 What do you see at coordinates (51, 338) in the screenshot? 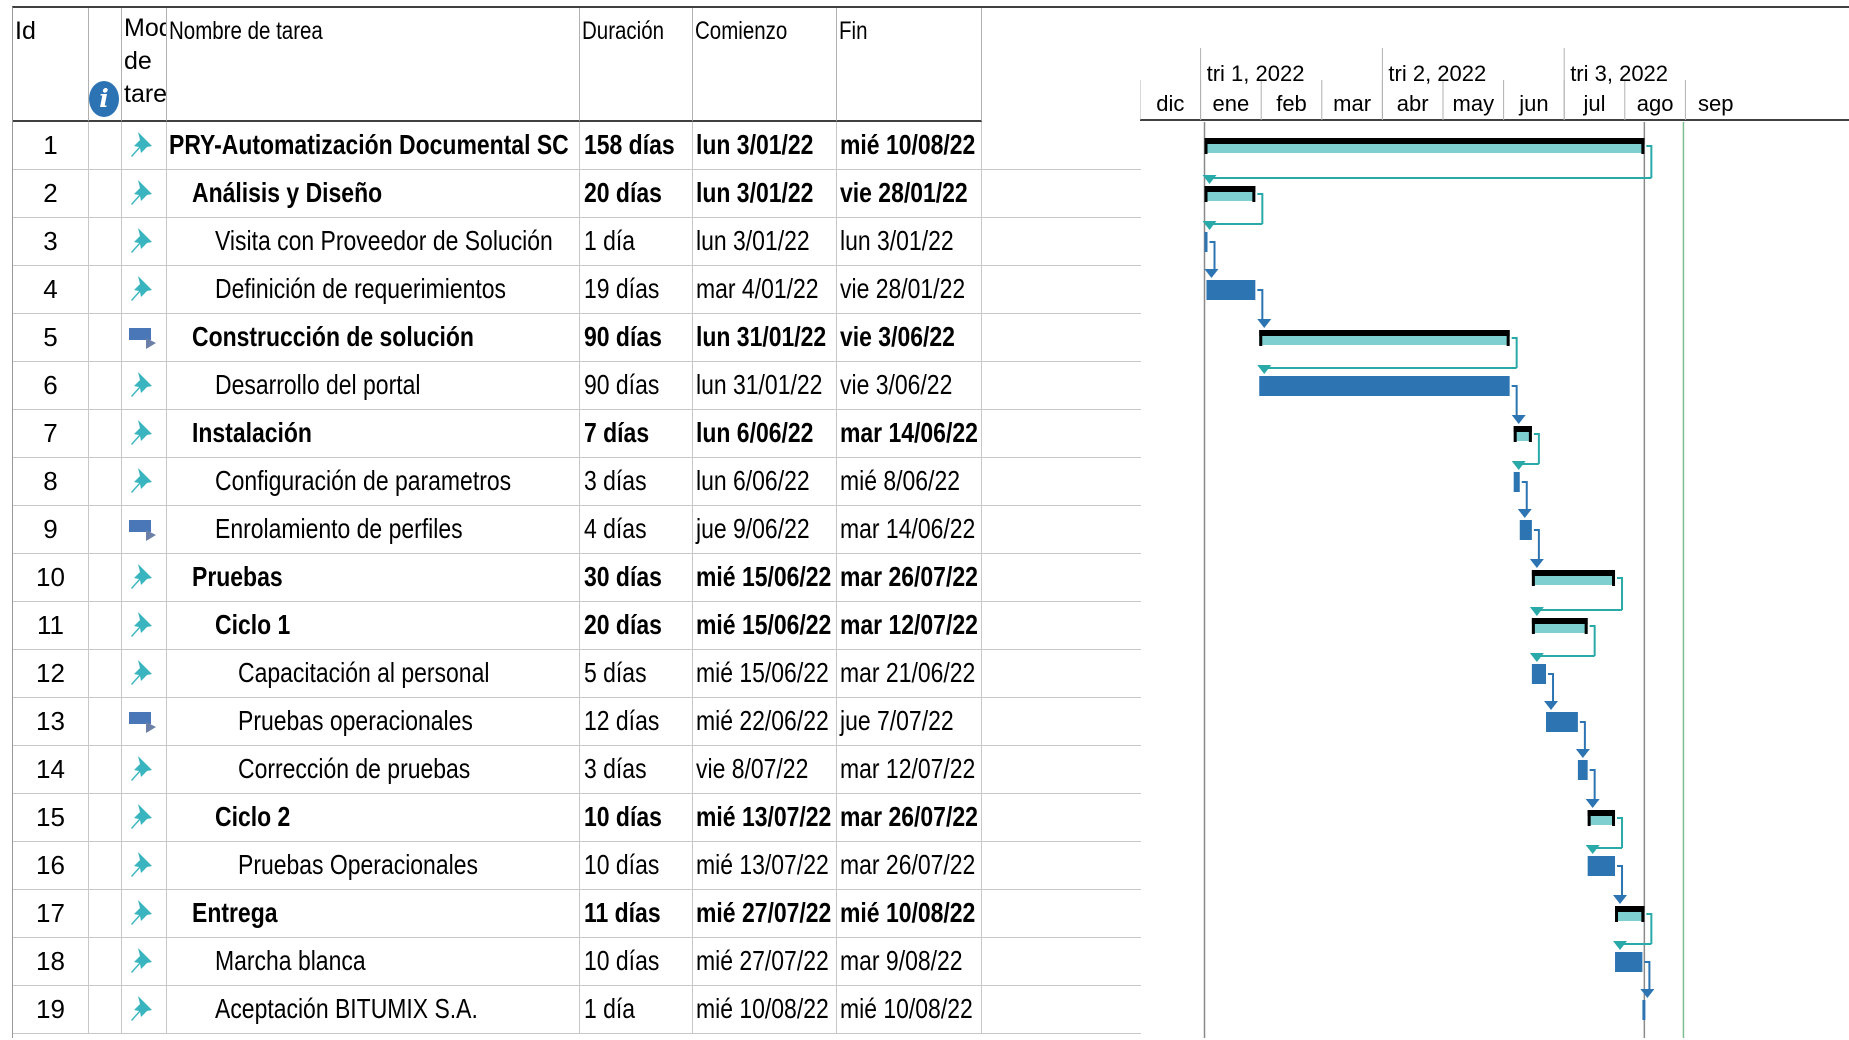
I see `task-id-cell: 5` at bounding box center [51, 338].